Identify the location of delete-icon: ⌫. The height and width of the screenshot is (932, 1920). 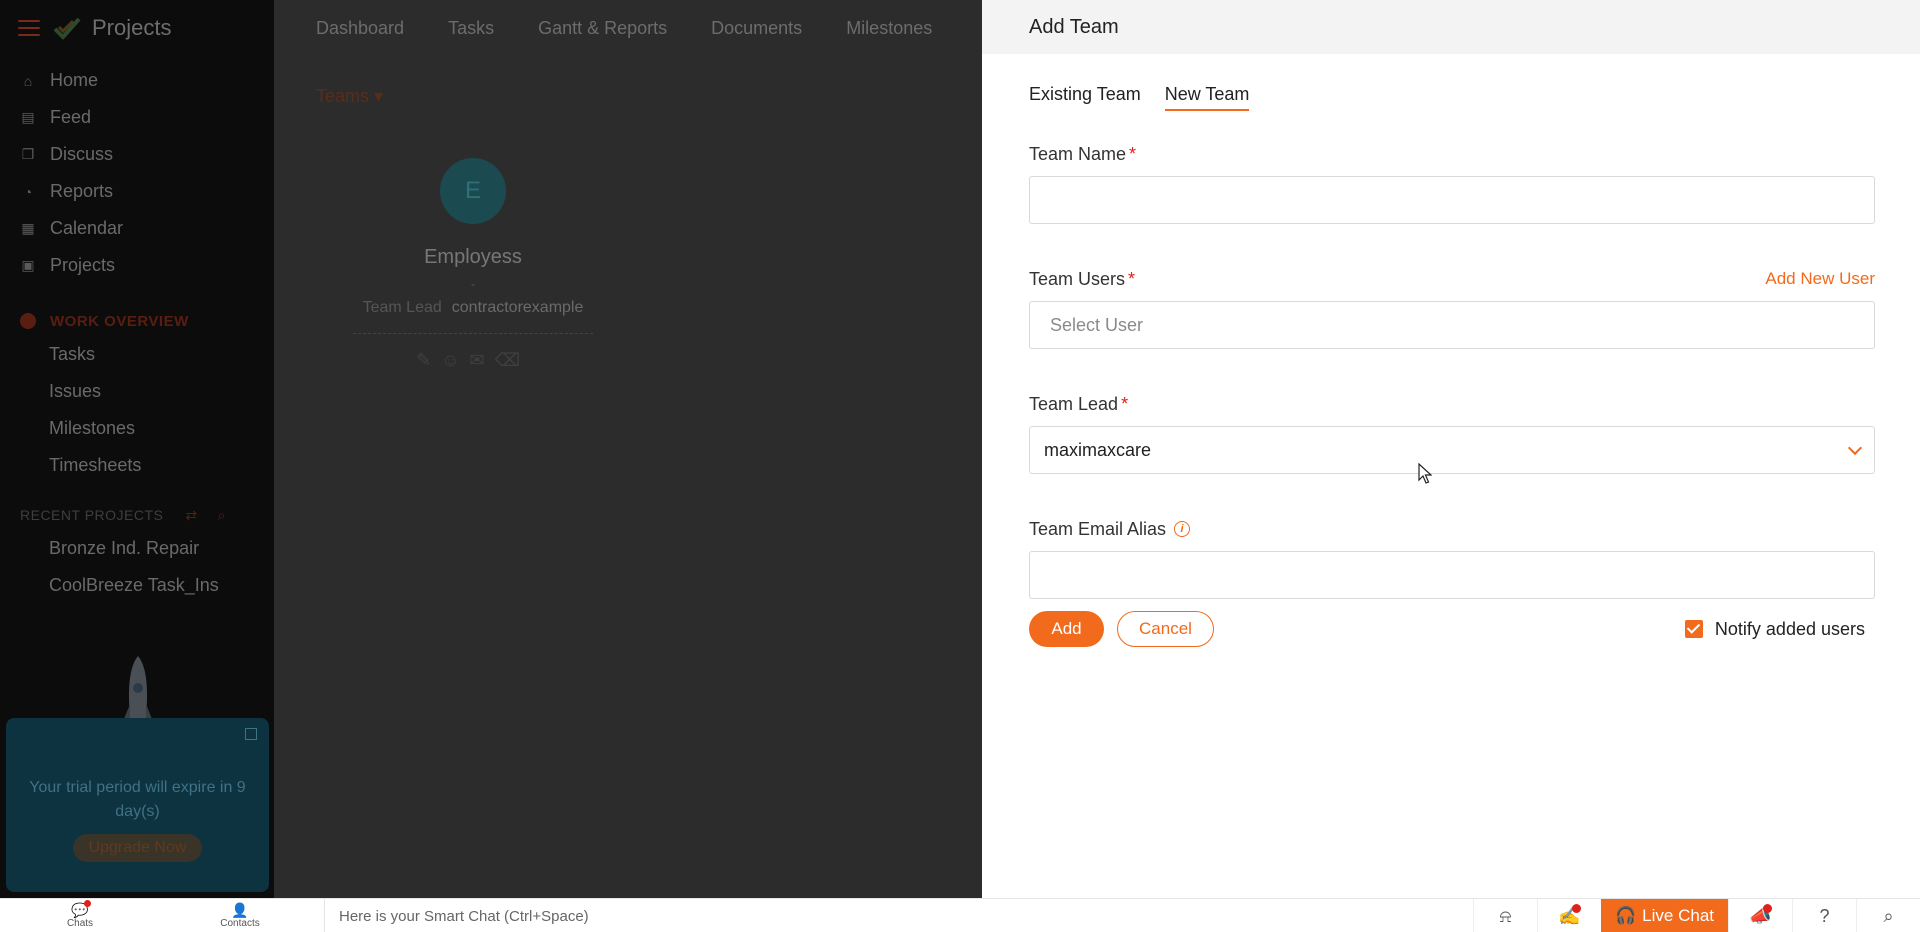
(512, 360).